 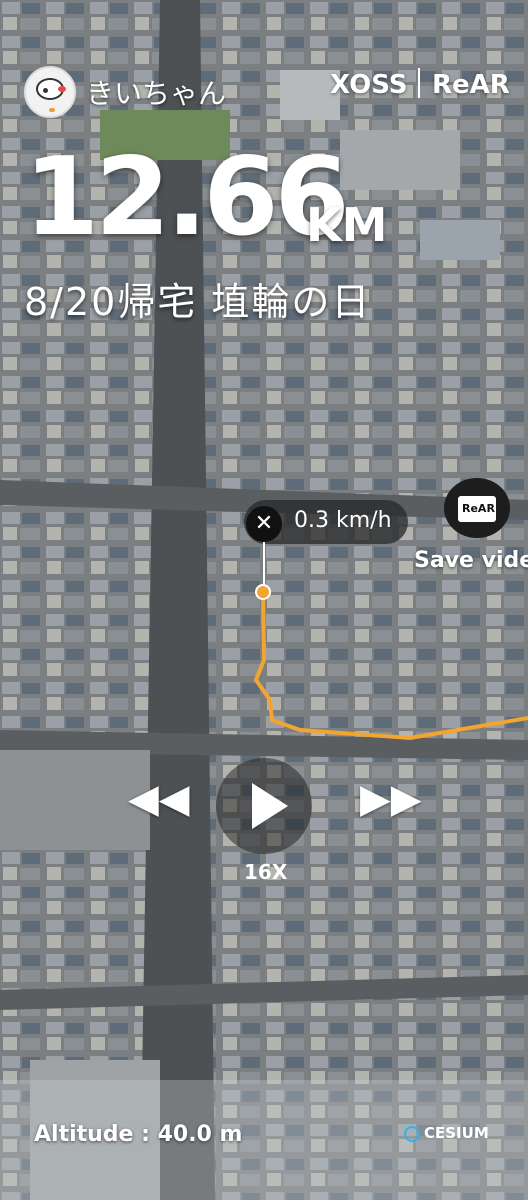 I want to click on close-icon: ✕, so click(x=264, y=524).